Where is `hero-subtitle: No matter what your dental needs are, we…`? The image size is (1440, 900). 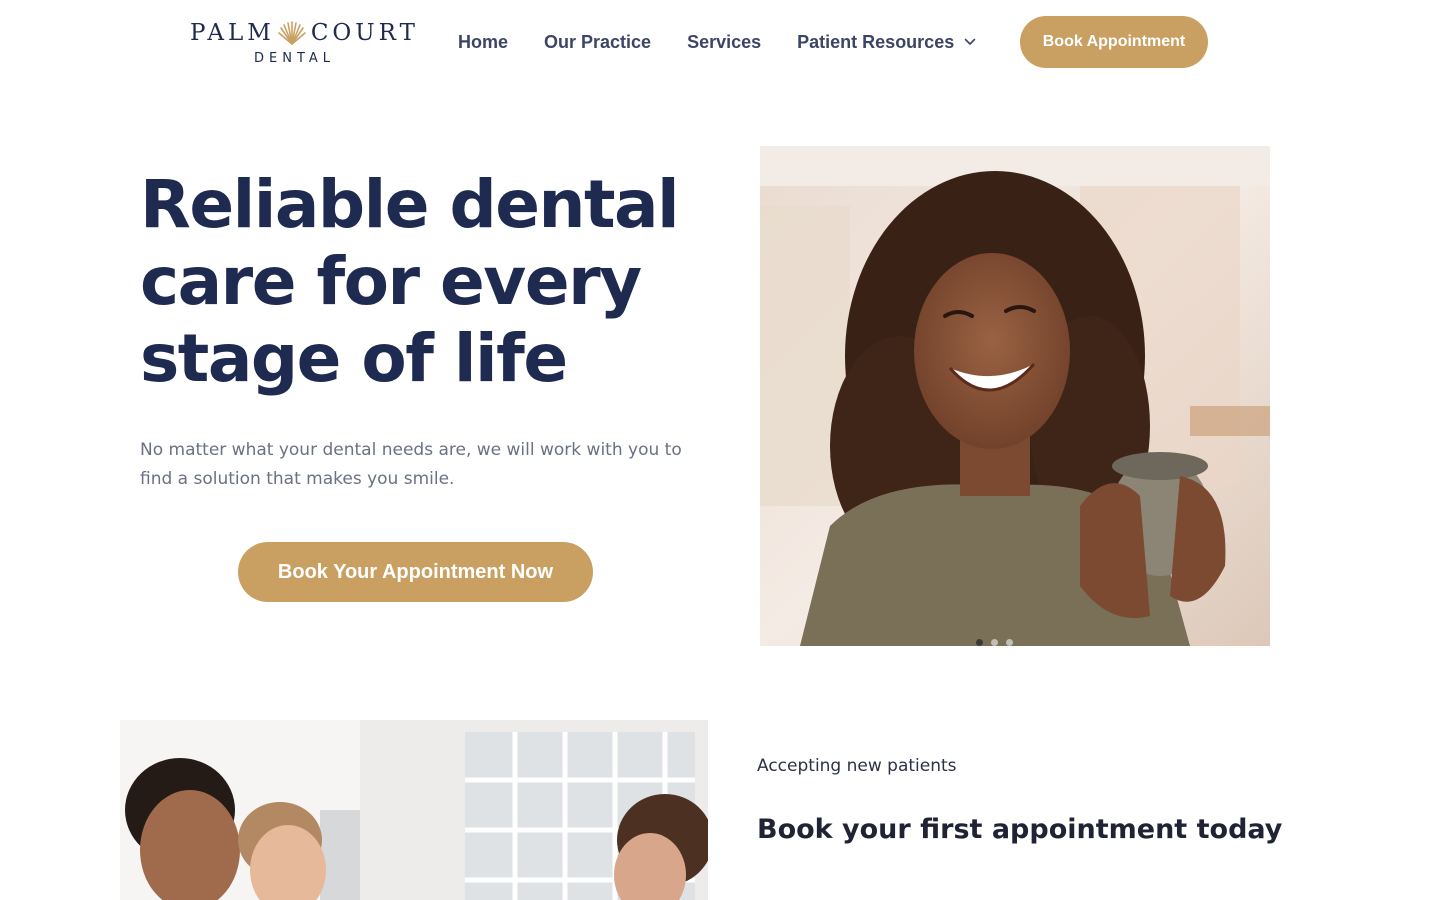 hero-subtitle: No matter what your dental needs are, we… is located at coordinates (411, 464).